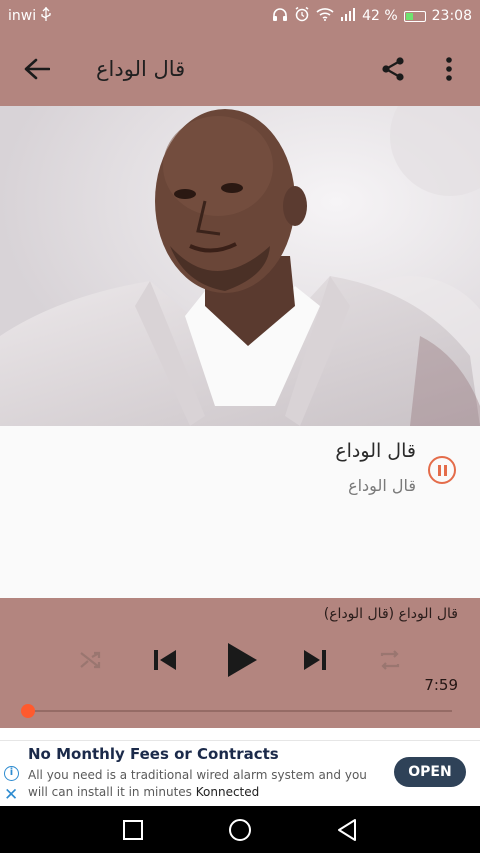 Image resolution: width=480 pixels, height=853 pixels. Describe the element at coordinates (46, 16) in the screenshot. I see `usb-icon` at that location.